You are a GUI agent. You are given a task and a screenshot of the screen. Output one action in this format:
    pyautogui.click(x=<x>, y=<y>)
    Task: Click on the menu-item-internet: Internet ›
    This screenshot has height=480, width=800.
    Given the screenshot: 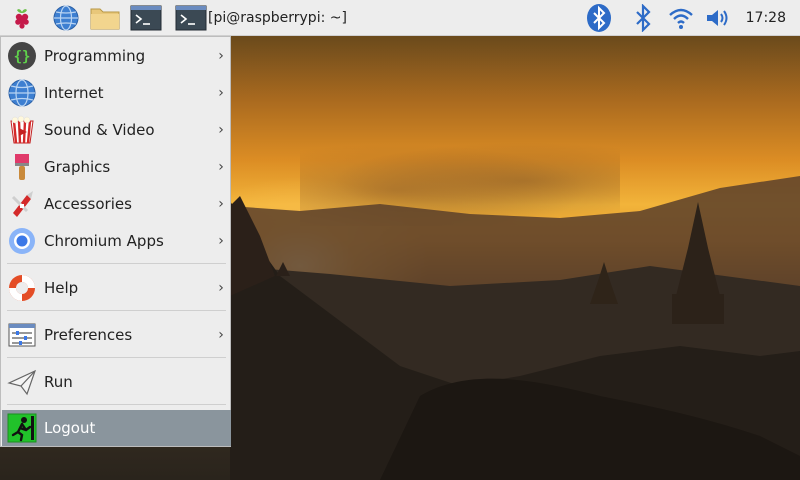 What is the action you would take?
    pyautogui.click(x=116, y=93)
    